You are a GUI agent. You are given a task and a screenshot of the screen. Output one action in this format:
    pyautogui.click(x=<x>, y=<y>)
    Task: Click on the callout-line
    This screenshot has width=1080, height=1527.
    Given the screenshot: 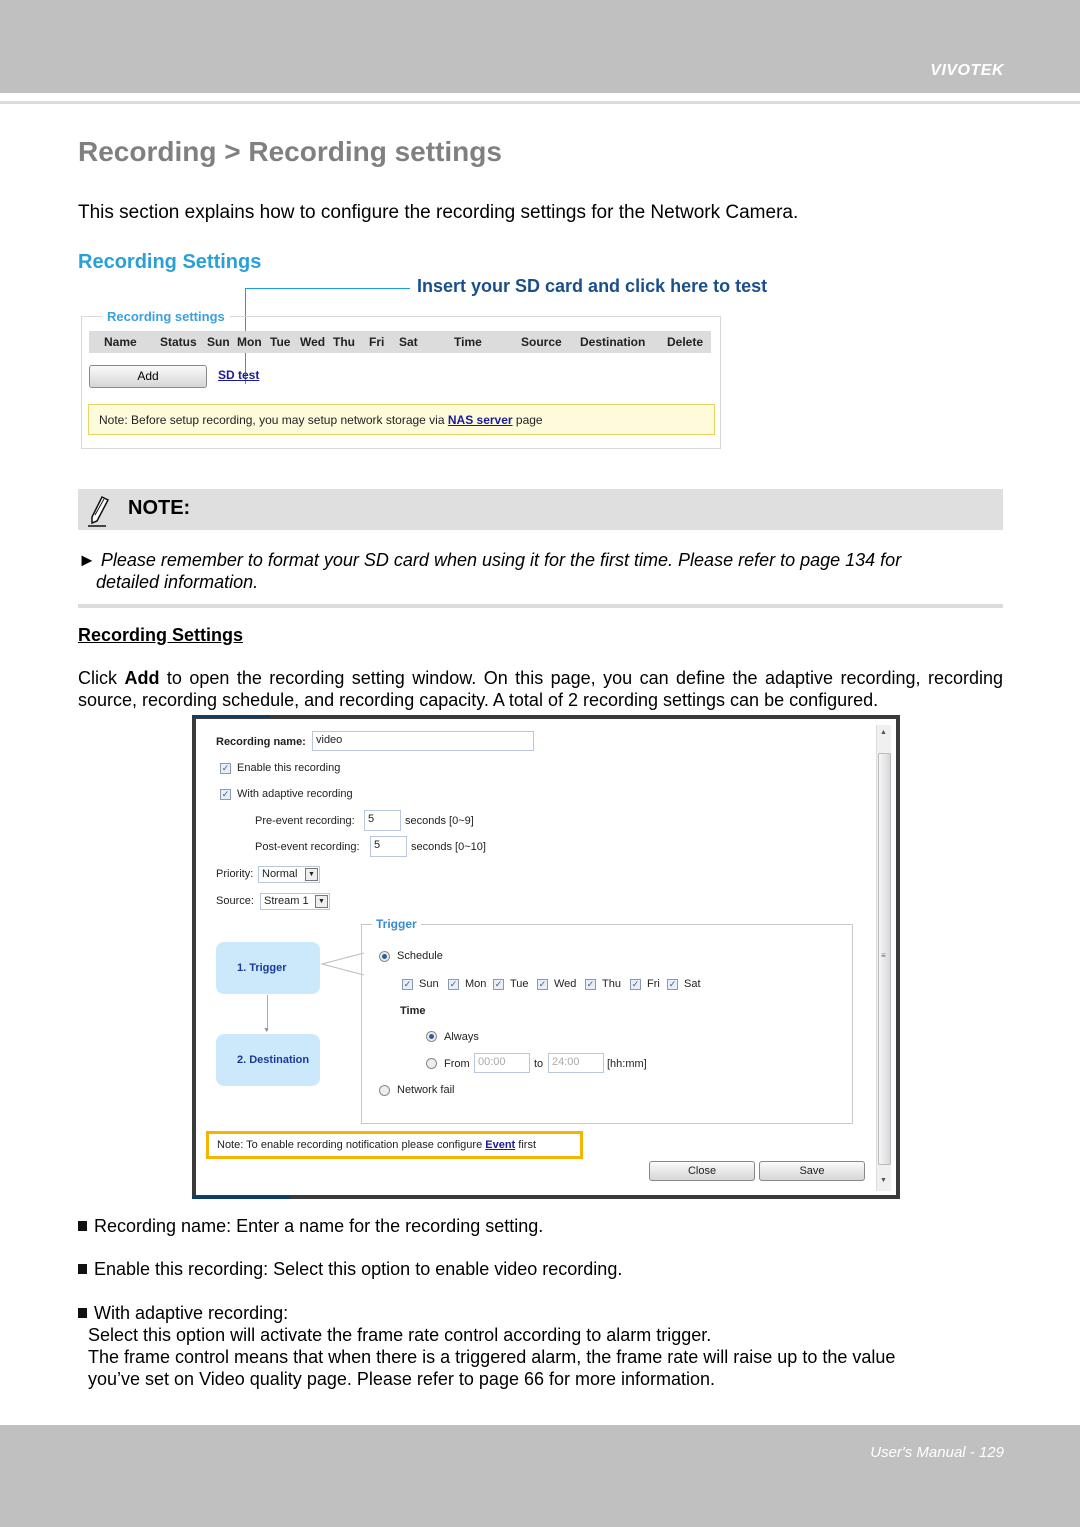 What is the action you would take?
    pyautogui.click(x=327, y=288)
    